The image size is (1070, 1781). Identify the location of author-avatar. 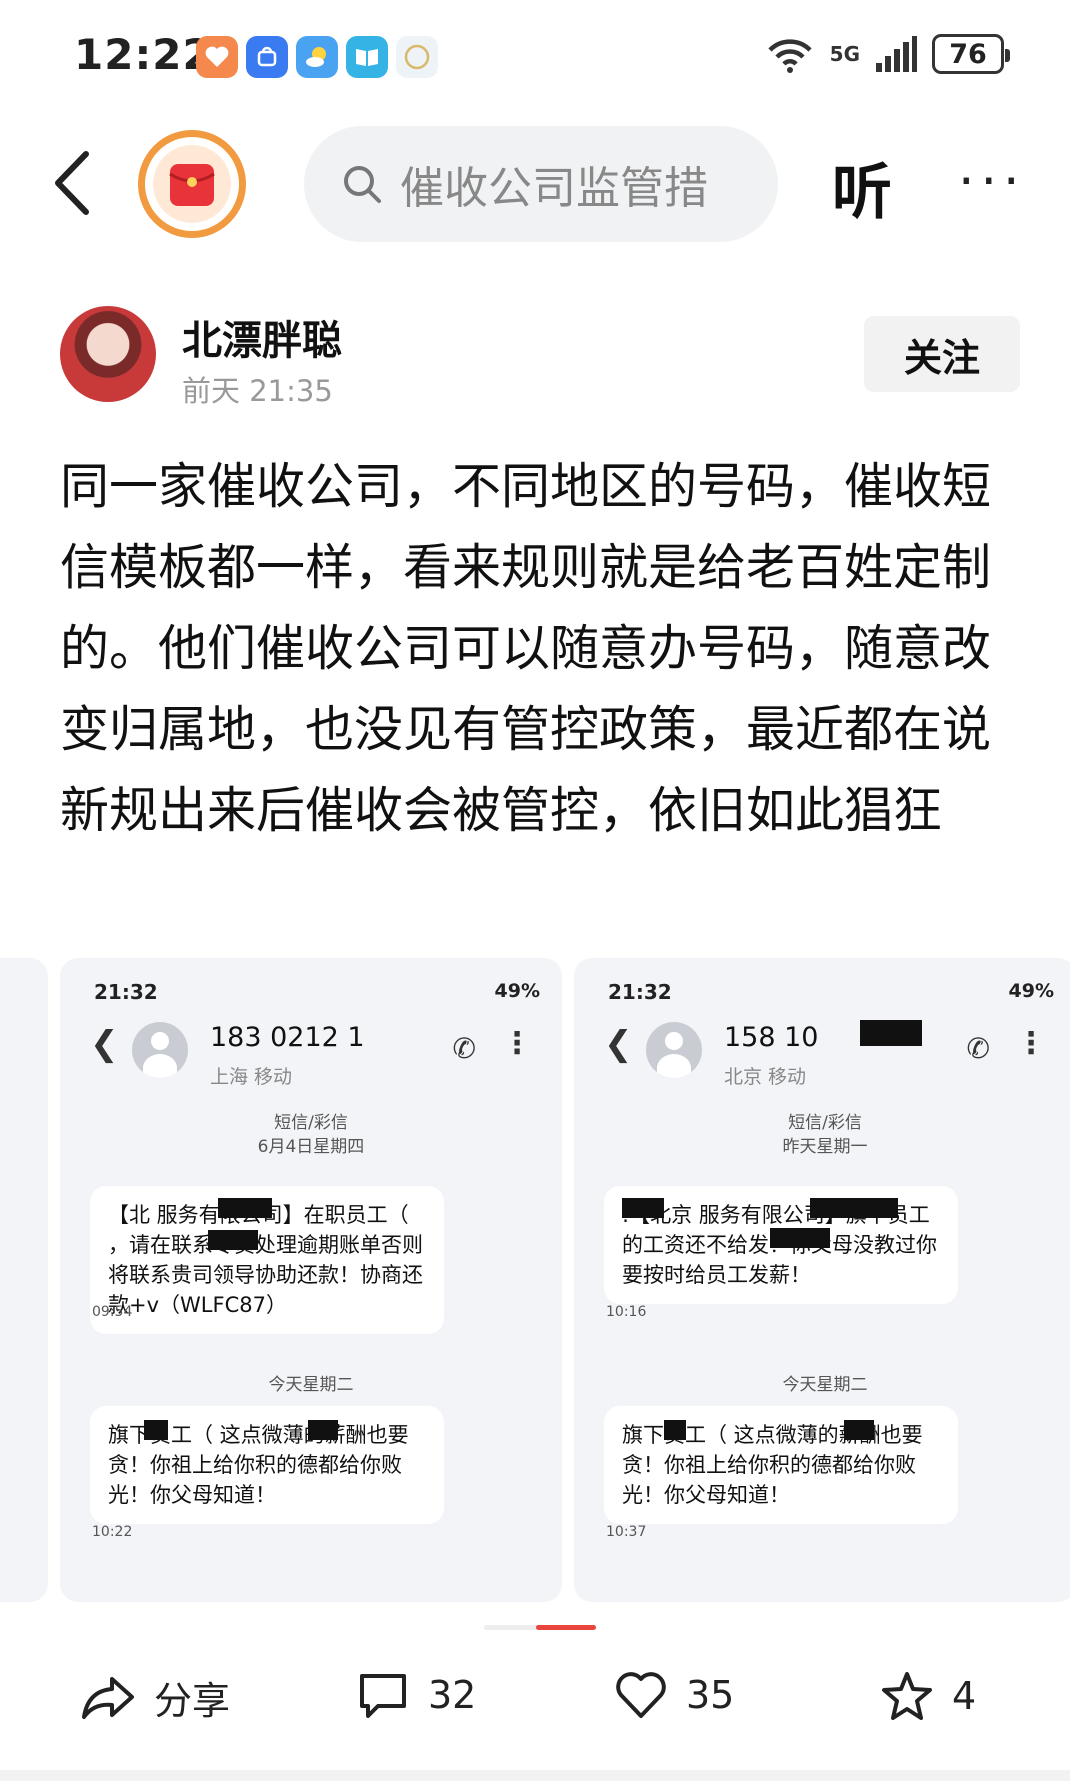
(108, 354).